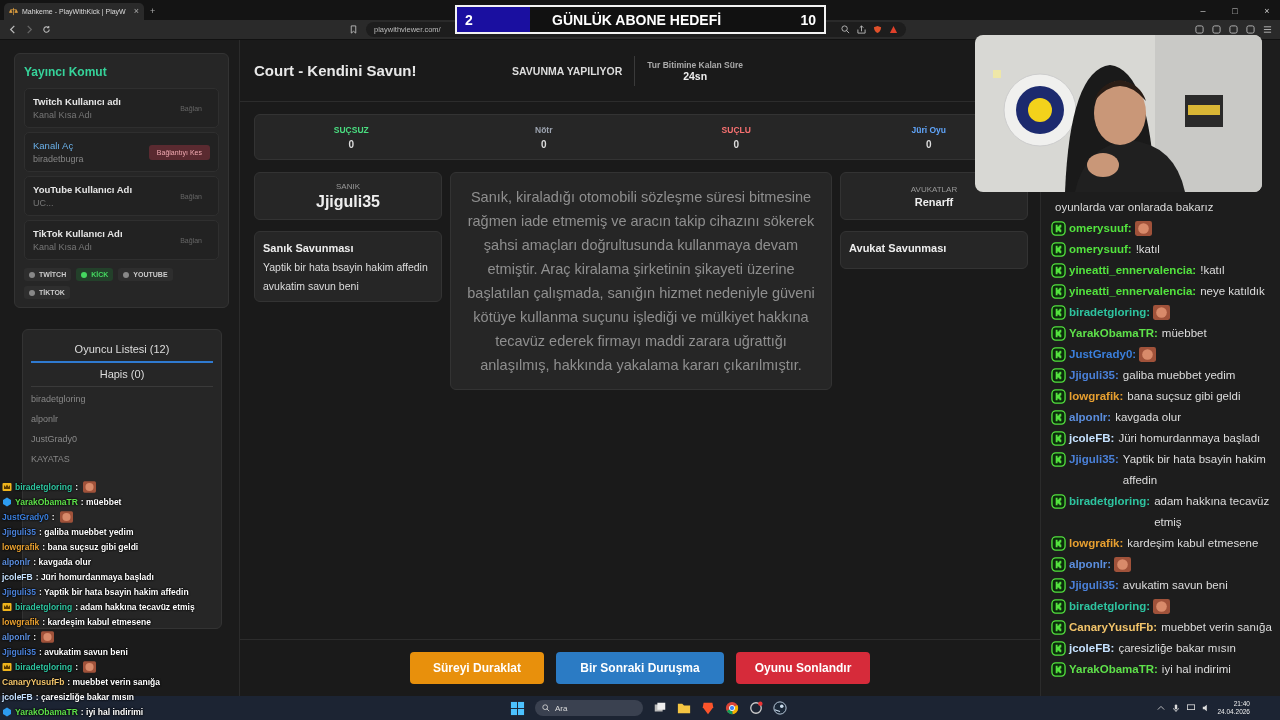 Image resolution: width=1280 pixels, height=720 pixels. Describe the element at coordinates (21, 621) in the screenshot. I see `chat-username: lowgrafik` at that location.